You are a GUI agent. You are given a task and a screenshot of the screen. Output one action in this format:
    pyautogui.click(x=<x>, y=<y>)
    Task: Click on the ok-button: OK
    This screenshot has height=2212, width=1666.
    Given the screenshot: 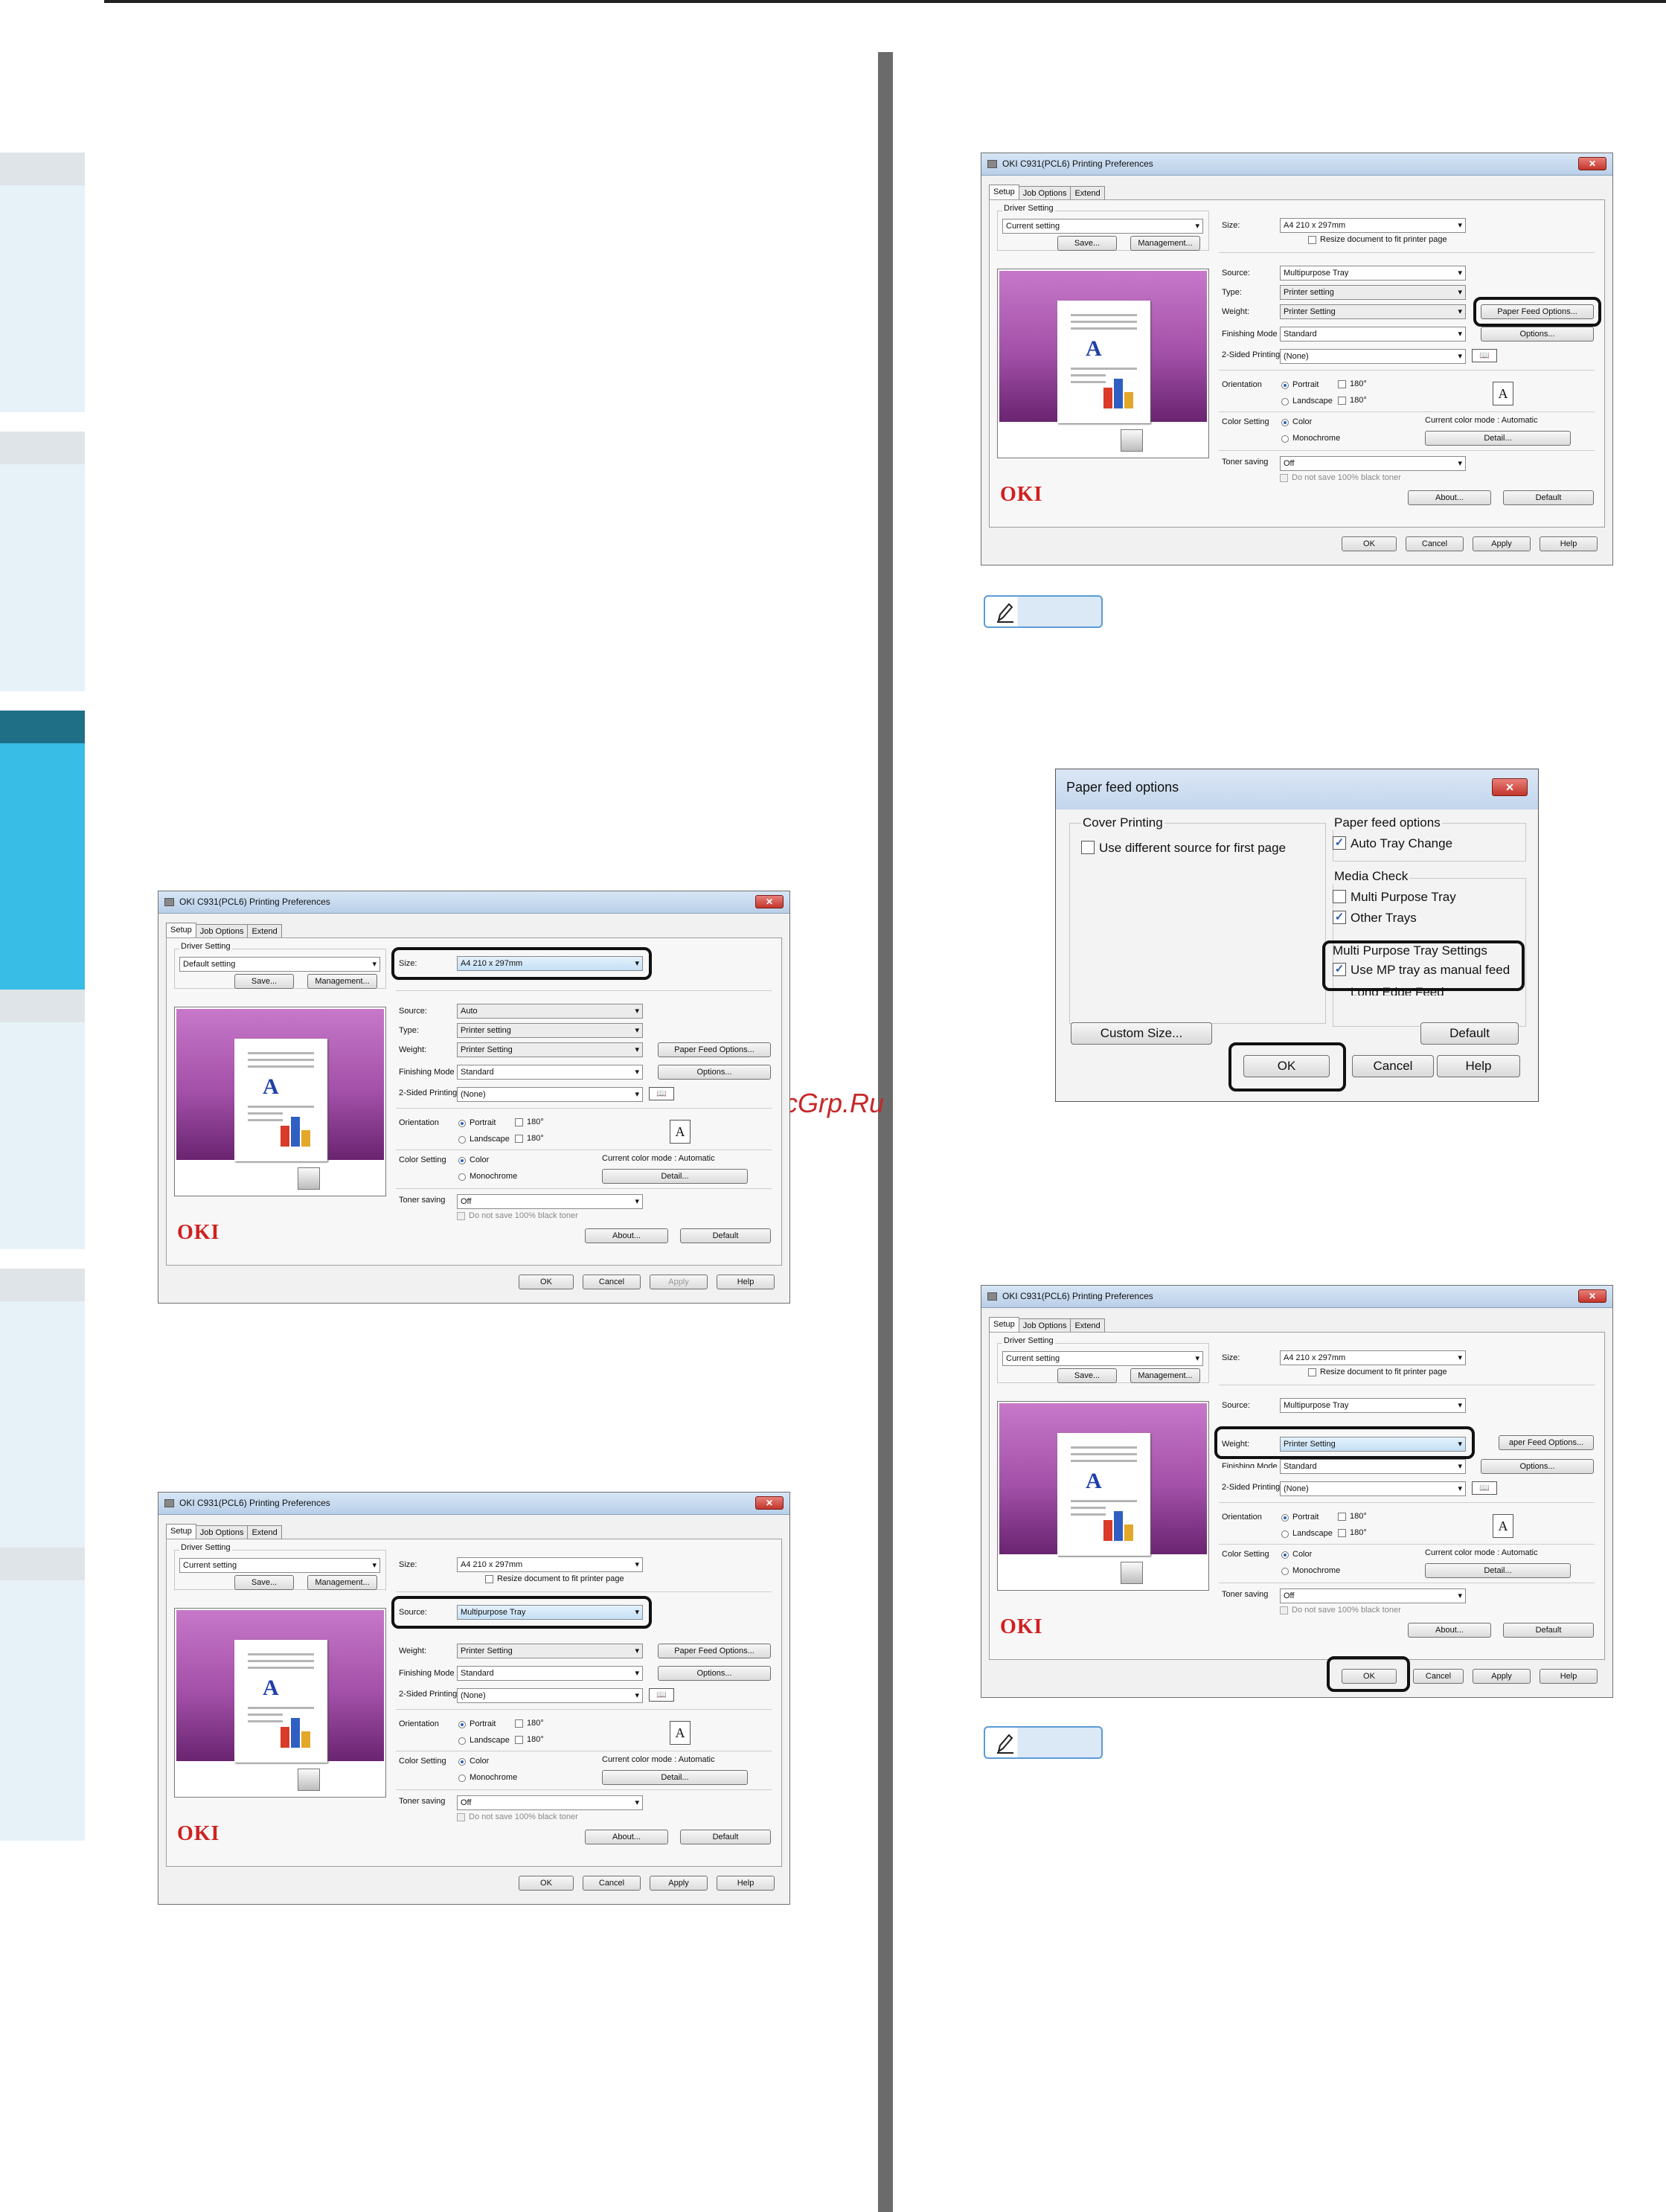 What is the action you would take?
    pyautogui.click(x=546, y=1282)
    